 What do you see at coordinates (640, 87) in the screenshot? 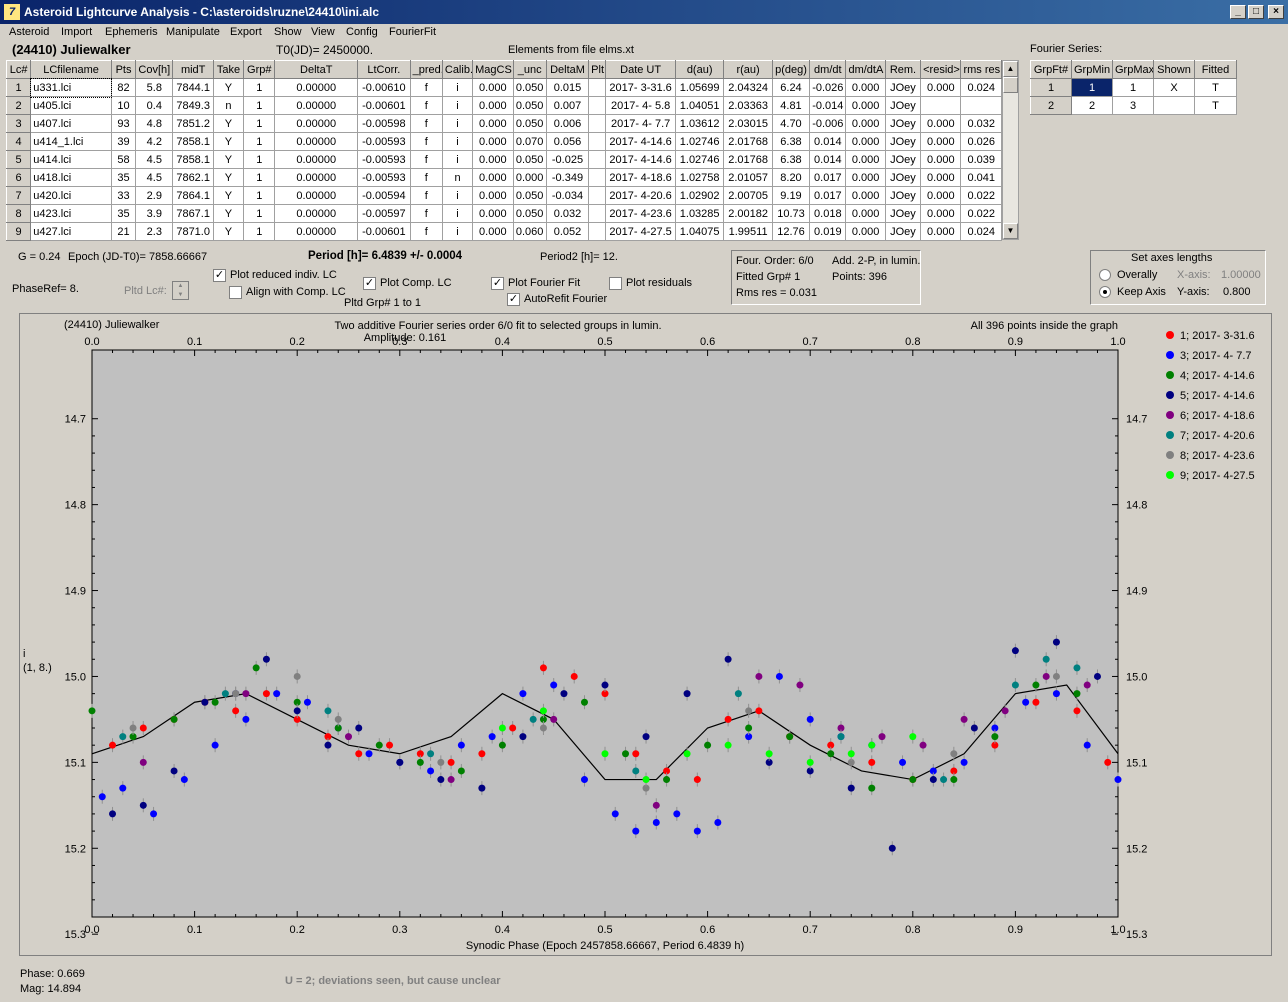
I see `table-cell: 2017- 3-31.6` at bounding box center [640, 87].